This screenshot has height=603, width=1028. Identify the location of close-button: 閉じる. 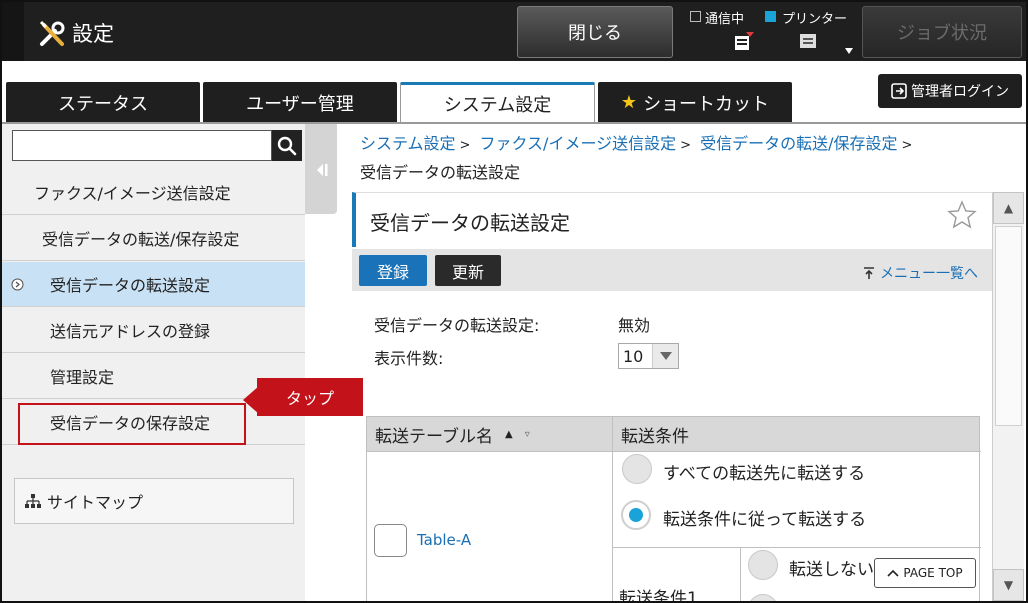
(595, 32).